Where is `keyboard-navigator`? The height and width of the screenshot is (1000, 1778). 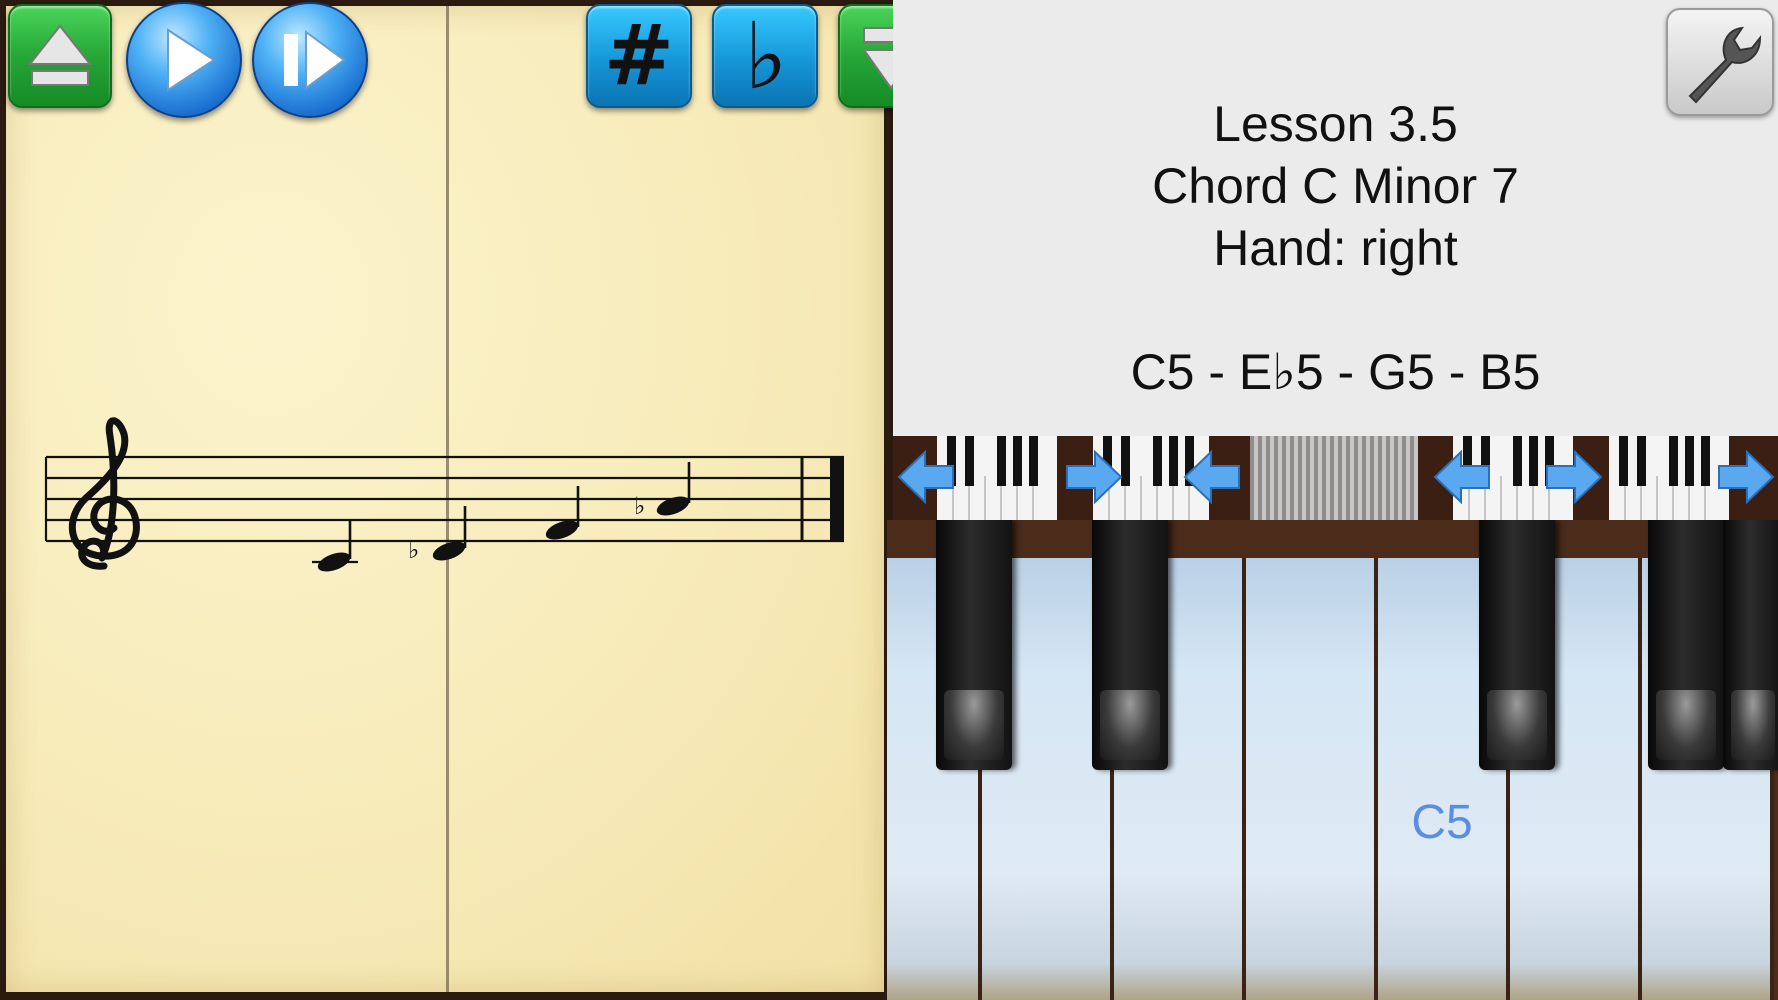
keyboard-navigator is located at coordinates (1335, 478).